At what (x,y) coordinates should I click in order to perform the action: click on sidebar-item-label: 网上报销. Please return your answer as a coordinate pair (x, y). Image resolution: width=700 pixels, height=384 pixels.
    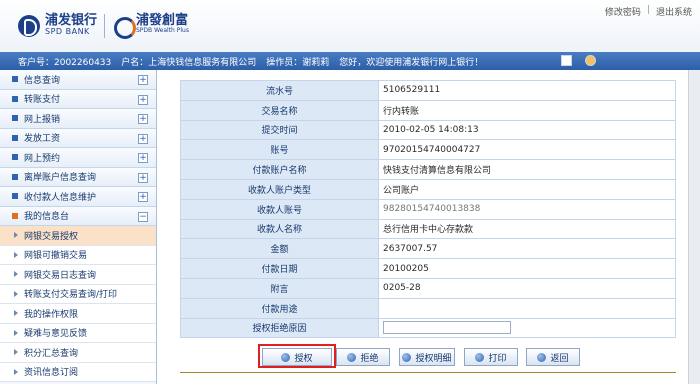
    Looking at the image, I should click on (42, 119).